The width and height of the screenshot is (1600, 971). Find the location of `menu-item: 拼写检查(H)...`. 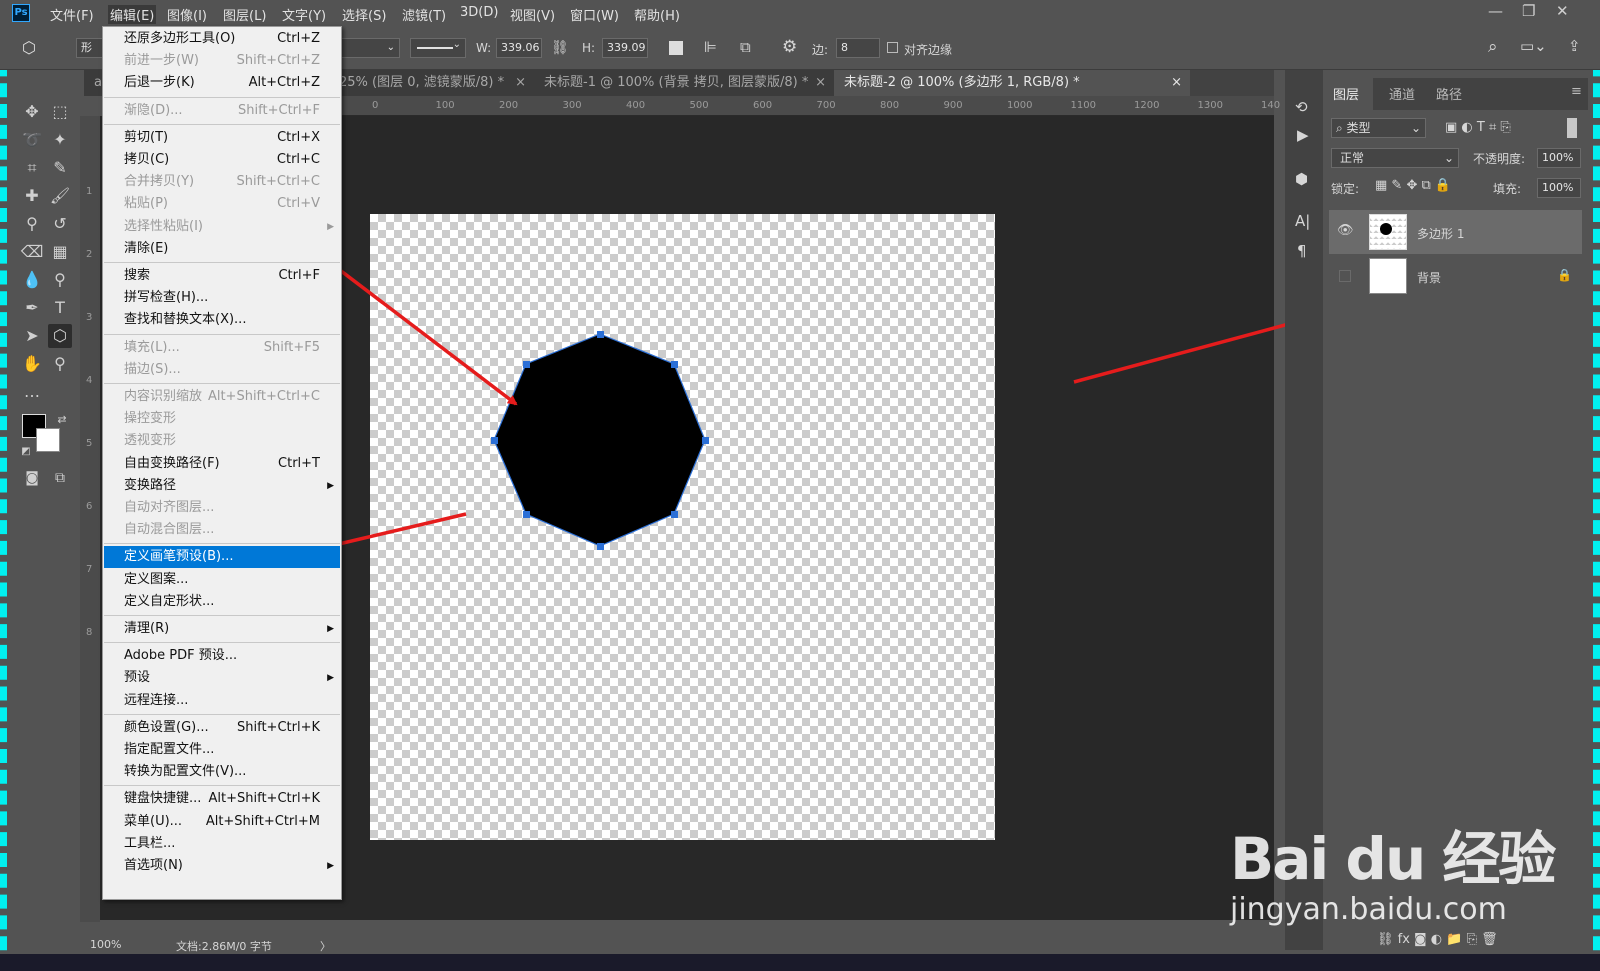

menu-item: 拼写检查(H)... is located at coordinates (222, 298).